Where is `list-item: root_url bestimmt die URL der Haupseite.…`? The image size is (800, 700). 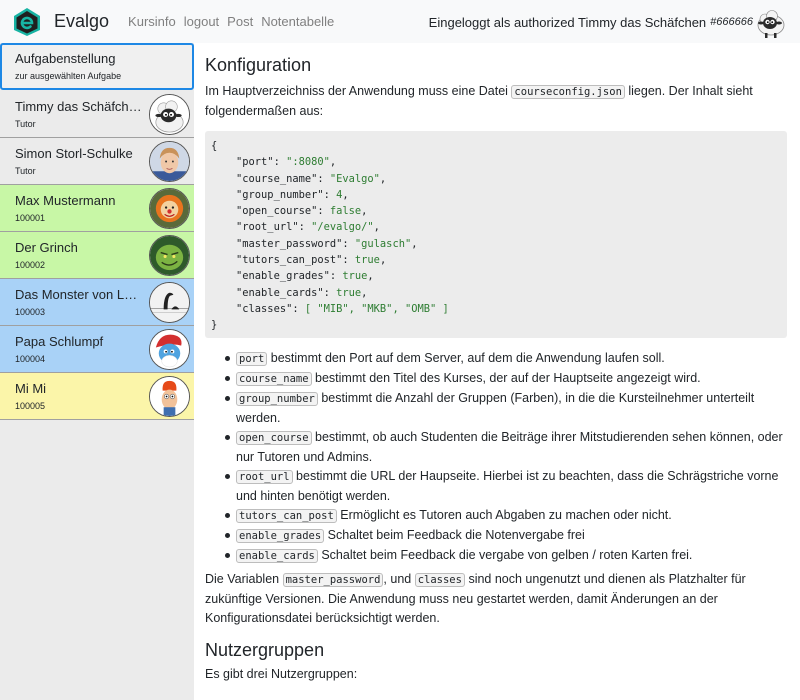
list-item: root_url bestimmt die URL der Haupseite.… is located at coordinates (496, 486).